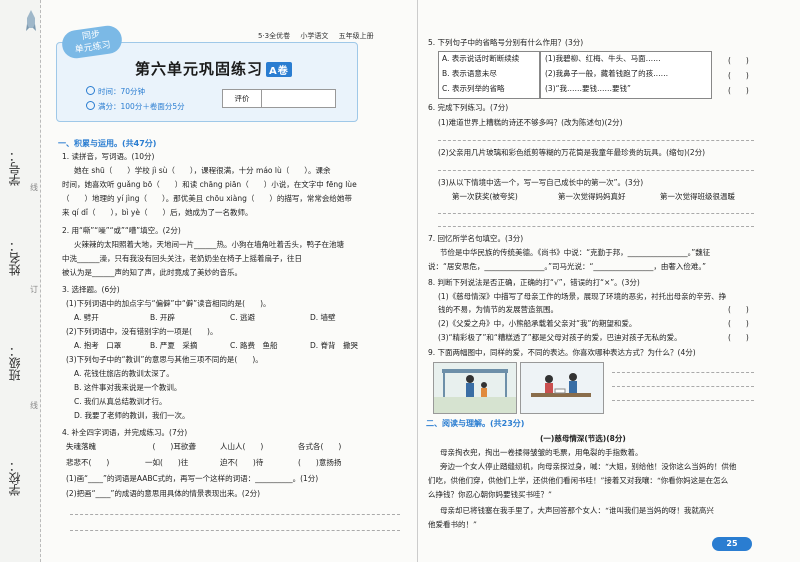 Image resolution: width=800 pixels, height=562 pixels. Describe the element at coordinates (124, 374) in the screenshot. I see `q3-option: A. 花钱住旅店的教训太深了。` at that location.